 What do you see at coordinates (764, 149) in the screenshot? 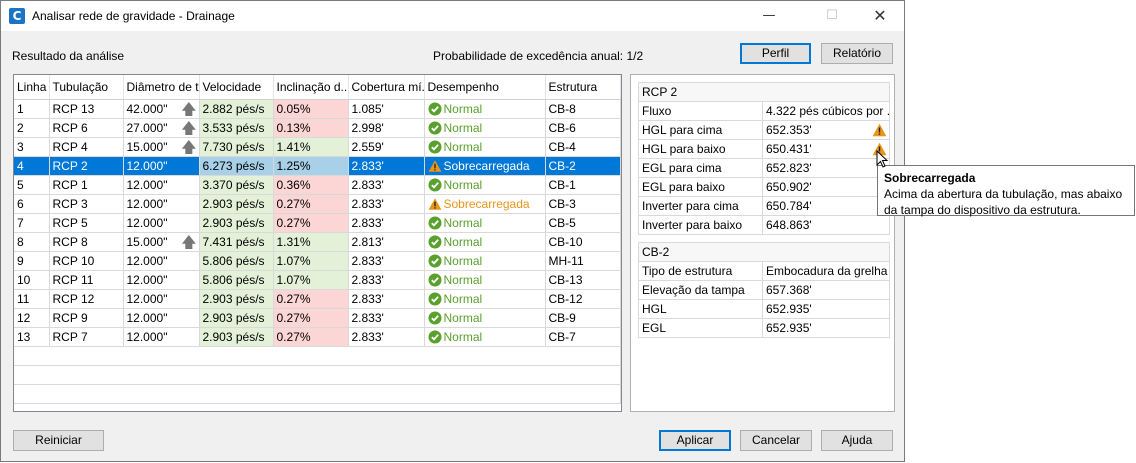
I see `pipe-property-row: HGL para baixo 650.431'` at bounding box center [764, 149].